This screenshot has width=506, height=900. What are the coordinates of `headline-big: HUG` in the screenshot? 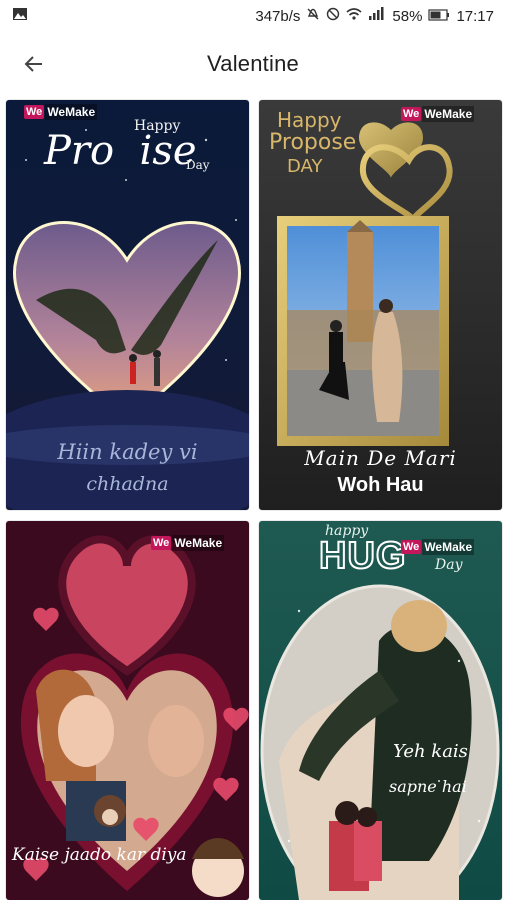 It's located at (362, 556).